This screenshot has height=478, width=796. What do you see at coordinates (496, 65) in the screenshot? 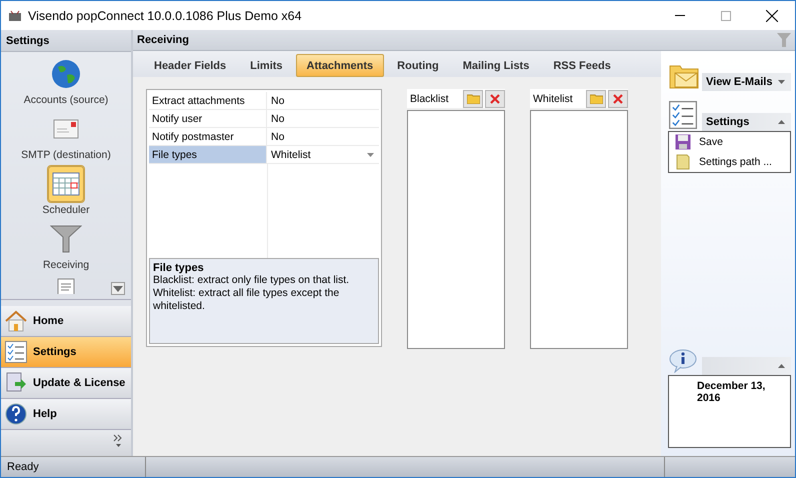
I see `tab: Mailing Lists` at bounding box center [496, 65].